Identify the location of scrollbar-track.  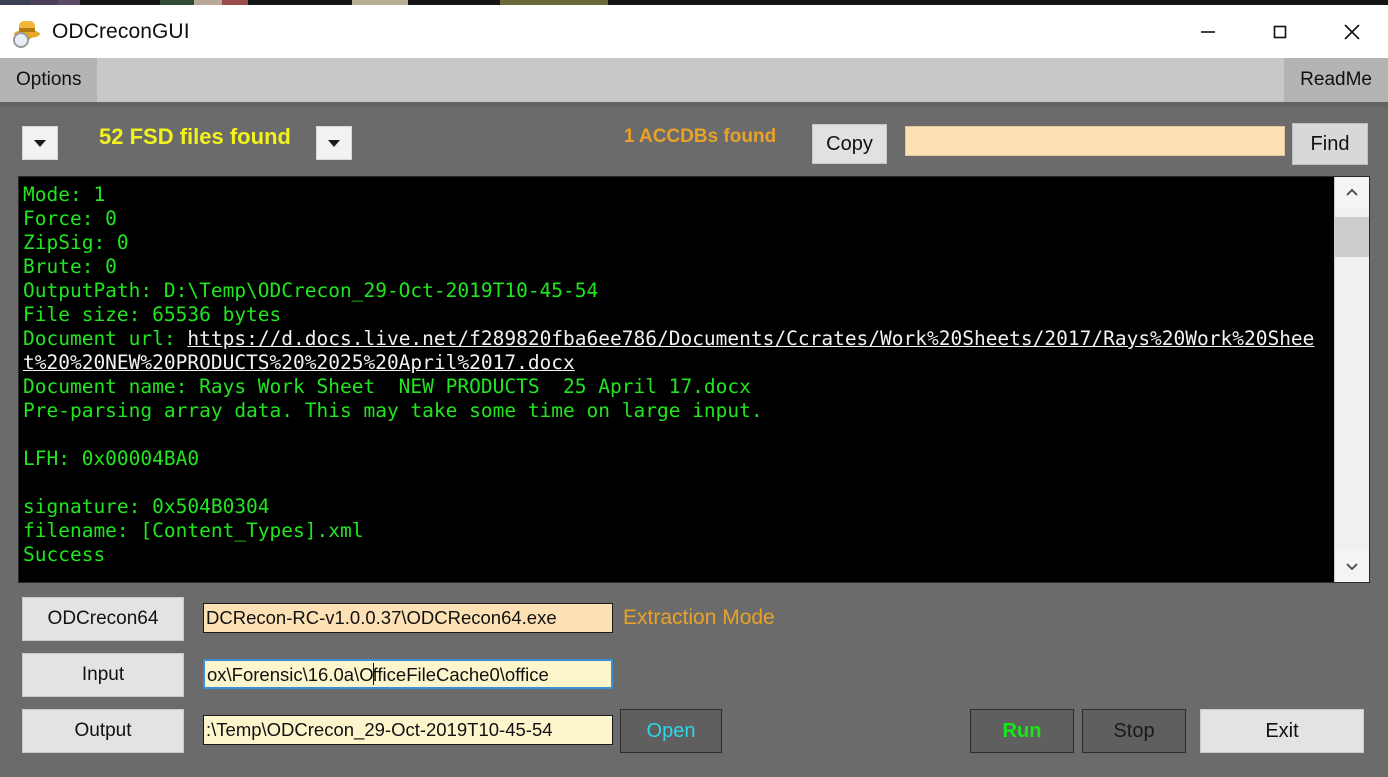
(1352, 379).